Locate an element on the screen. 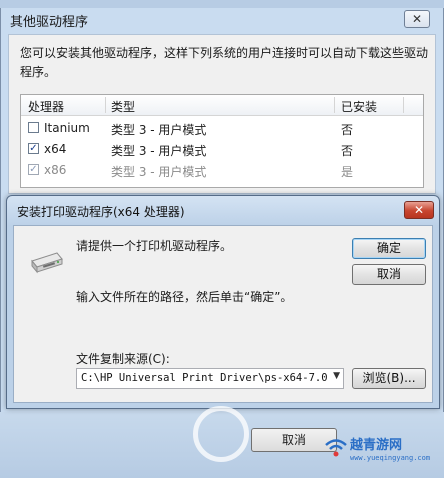 This screenshot has width=444, height=478. x64-checkbox: ✓ is located at coordinates (33, 148).